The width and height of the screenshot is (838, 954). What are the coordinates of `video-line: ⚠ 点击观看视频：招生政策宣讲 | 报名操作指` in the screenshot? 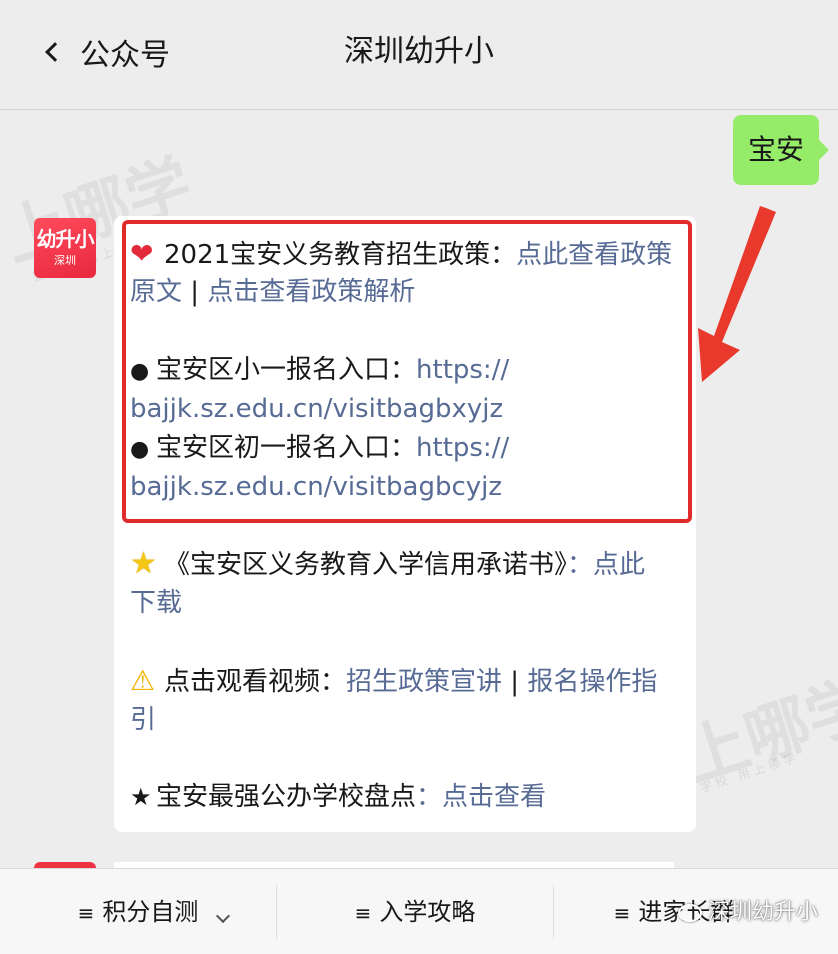 It's located at (393, 681).